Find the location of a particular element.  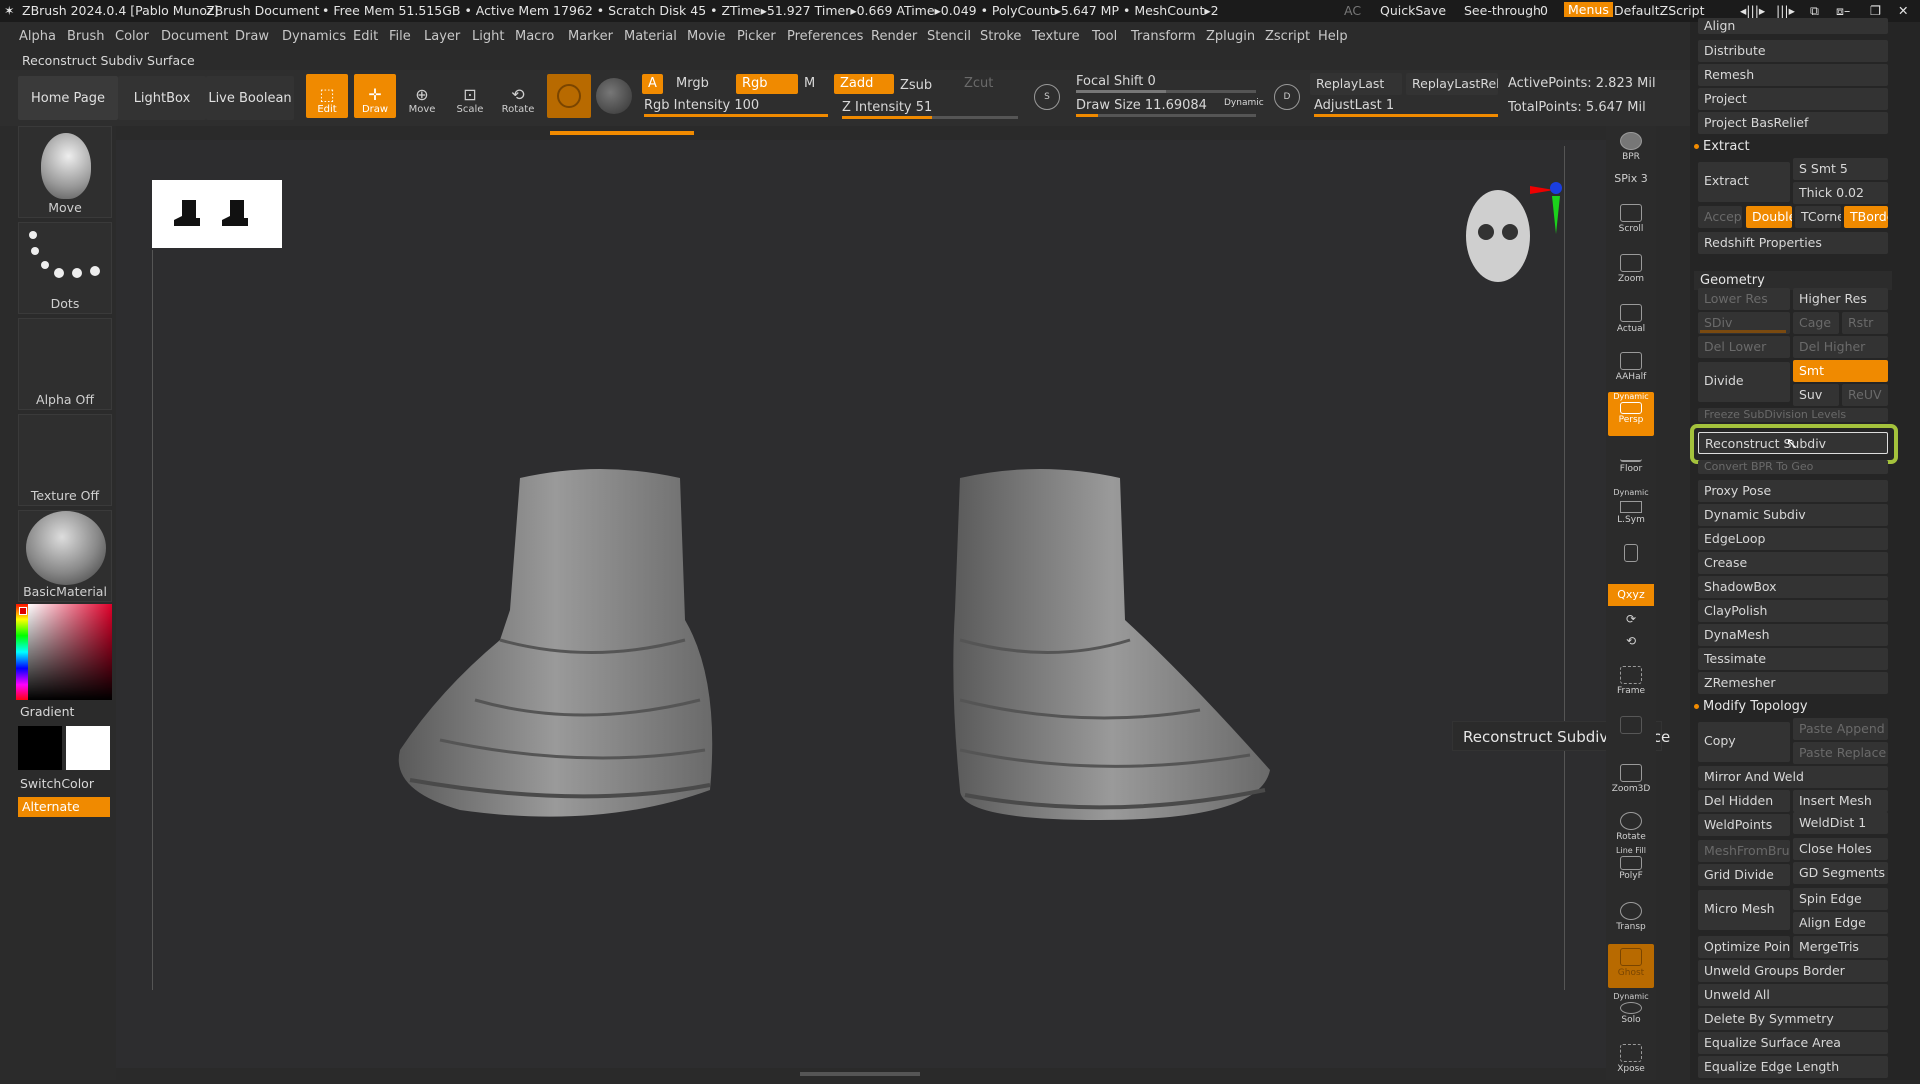

welddist-slider: WeldDist 1 is located at coordinates (1840, 823).